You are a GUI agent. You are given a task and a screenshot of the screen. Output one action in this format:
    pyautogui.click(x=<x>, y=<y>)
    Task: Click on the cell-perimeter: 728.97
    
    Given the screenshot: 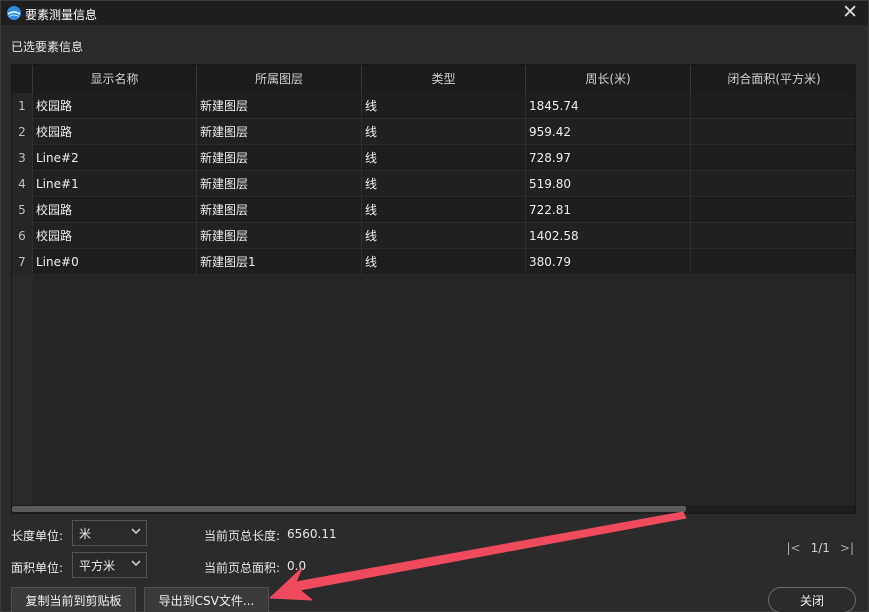 What is the action you would take?
    pyautogui.click(x=608, y=158)
    